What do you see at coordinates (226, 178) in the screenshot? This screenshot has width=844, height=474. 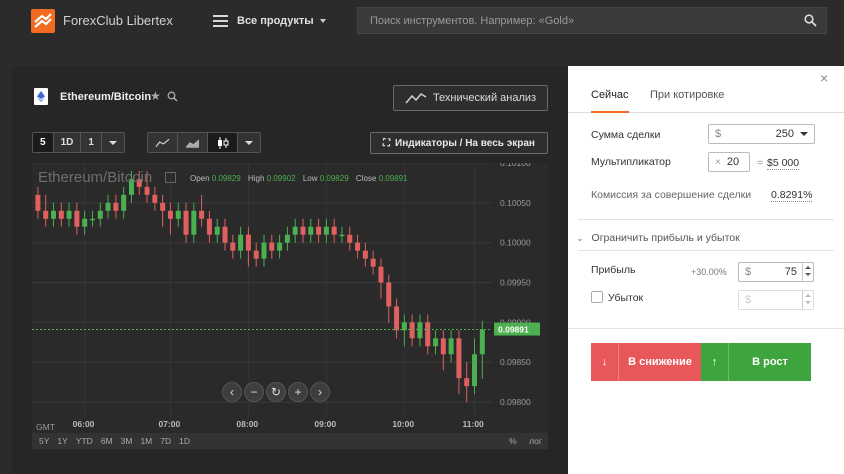 I see `ohlc-open: 0.09829` at bounding box center [226, 178].